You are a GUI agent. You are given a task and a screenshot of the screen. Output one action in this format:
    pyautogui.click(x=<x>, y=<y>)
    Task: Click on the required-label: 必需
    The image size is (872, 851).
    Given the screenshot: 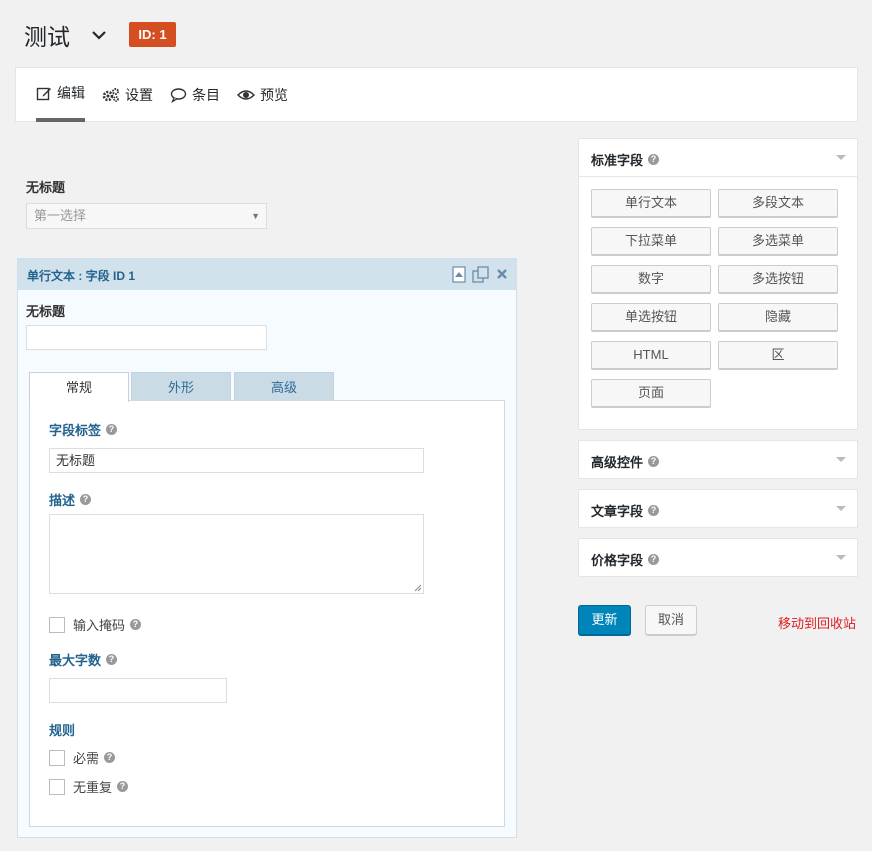 What is the action you would take?
    pyautogui.click(x=86, y=758)
    